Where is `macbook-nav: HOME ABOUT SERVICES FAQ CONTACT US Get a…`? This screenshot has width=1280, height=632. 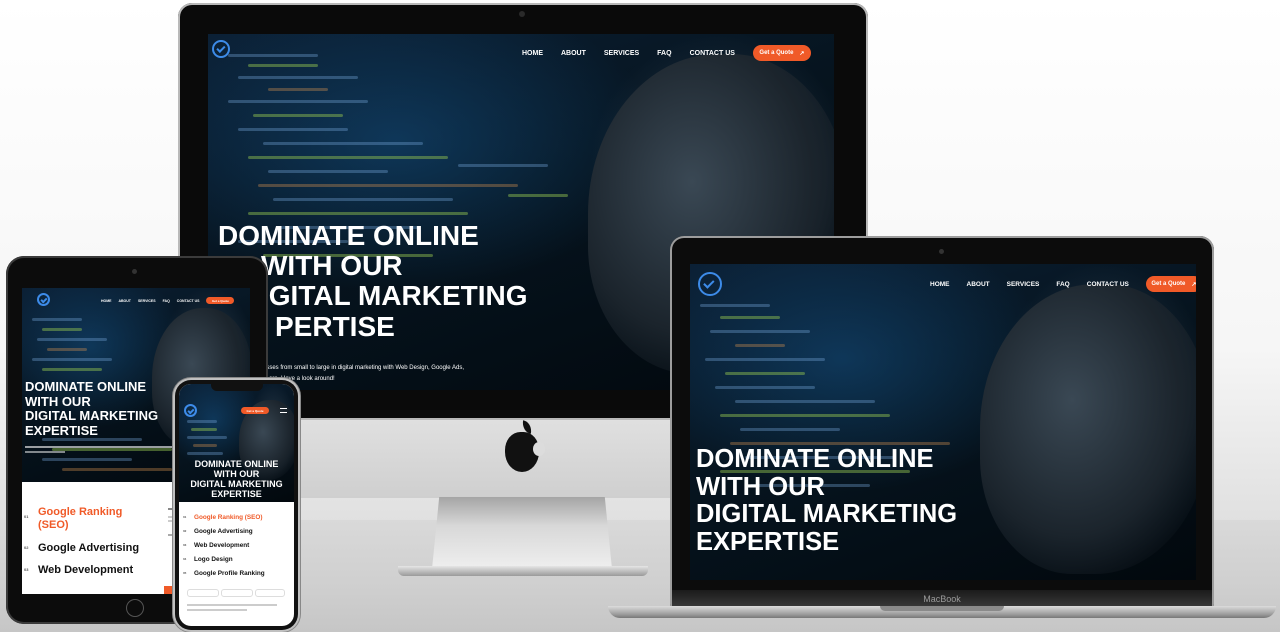
macbook-nav: HOME ABOUT SERVICES FAQ CONTACT US Get a… is located at coordinates (1063, 284).